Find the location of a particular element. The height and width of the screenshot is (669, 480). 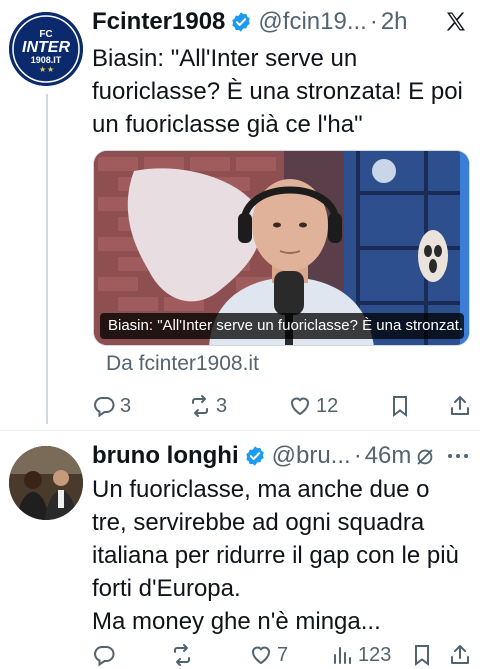

tweet-actions: 7 123 is located at coordinates (284, 655).